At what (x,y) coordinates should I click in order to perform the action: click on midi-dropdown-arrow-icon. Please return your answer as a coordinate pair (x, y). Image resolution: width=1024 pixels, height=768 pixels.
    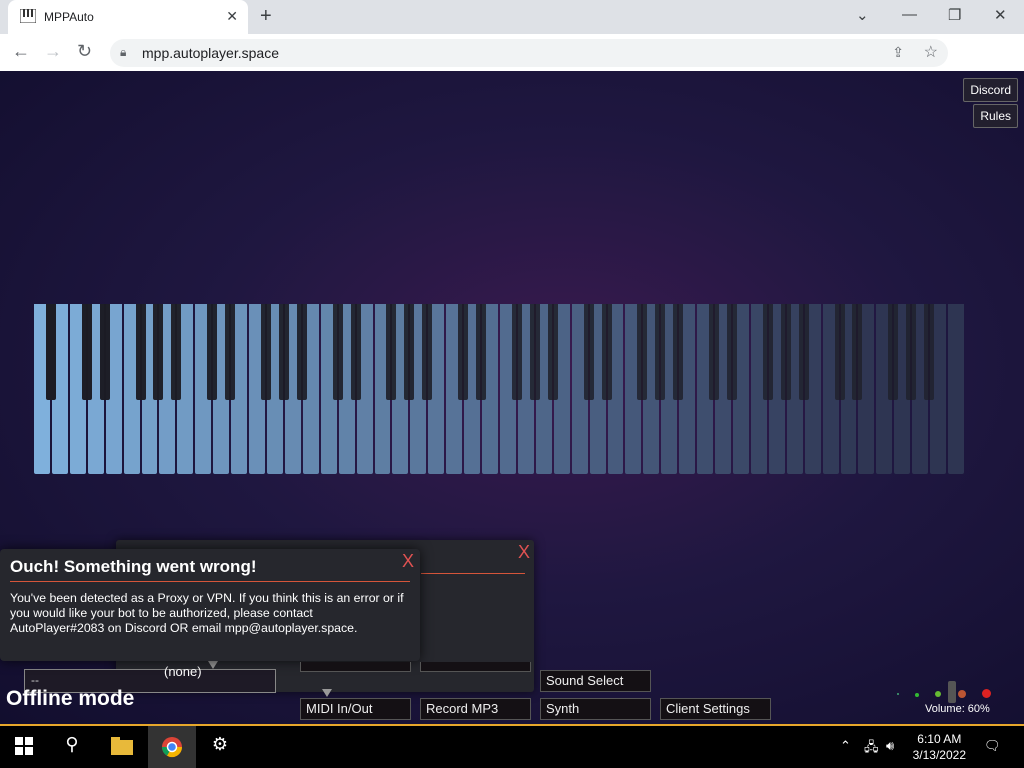
    Looking at the image, I should click on (327, 693).